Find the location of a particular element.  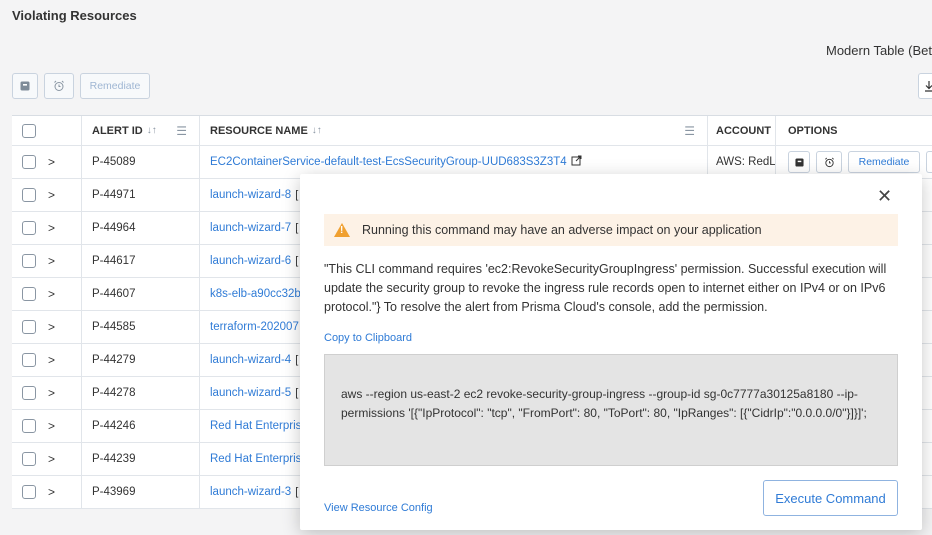

external-link-icon is located at coordinates (576, 162).